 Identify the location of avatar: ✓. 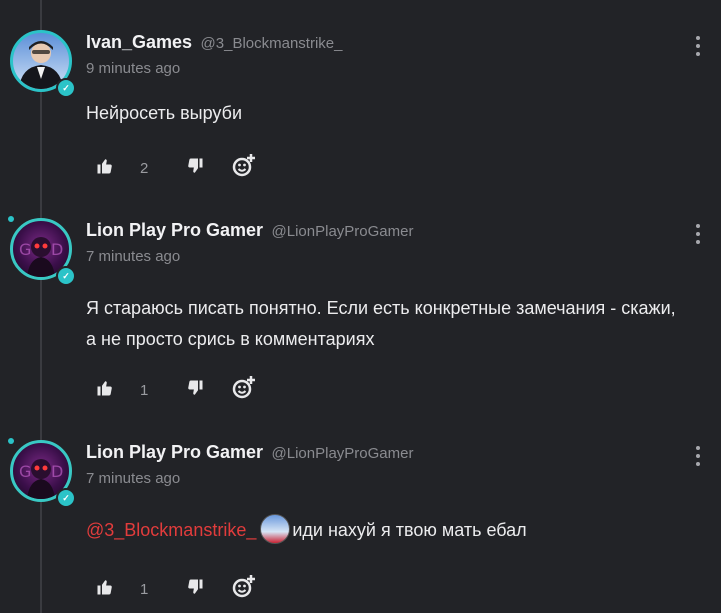
(43, 64).